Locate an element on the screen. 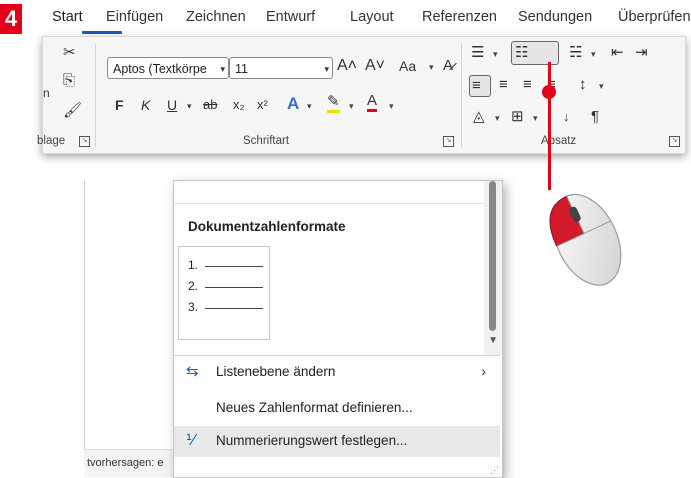  pointer-dot is located at coordinates (549, 92).